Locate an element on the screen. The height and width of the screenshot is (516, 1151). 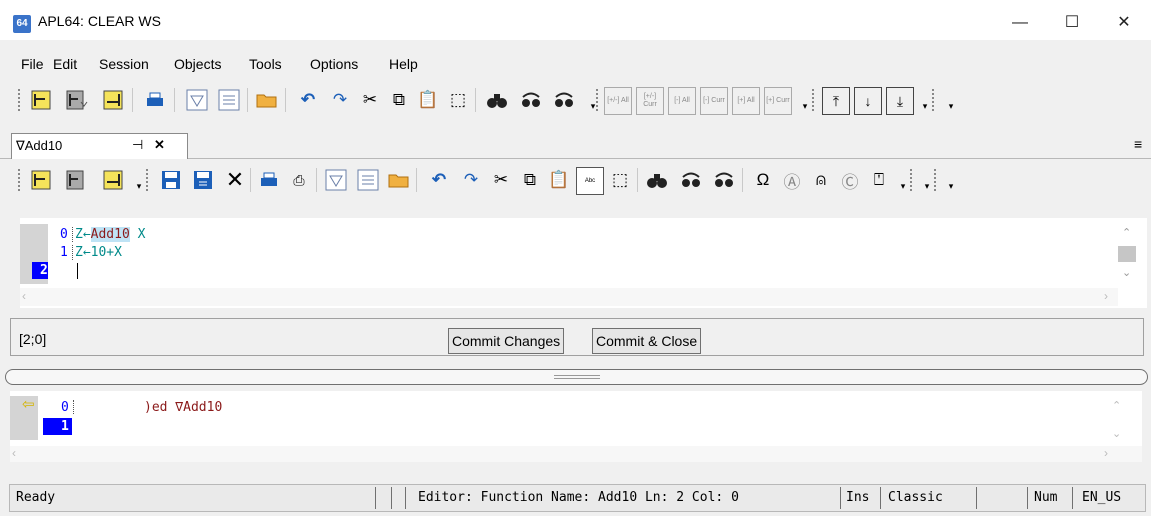
toggle-all-button: [+/-] All is located at coordinates (618, 101).